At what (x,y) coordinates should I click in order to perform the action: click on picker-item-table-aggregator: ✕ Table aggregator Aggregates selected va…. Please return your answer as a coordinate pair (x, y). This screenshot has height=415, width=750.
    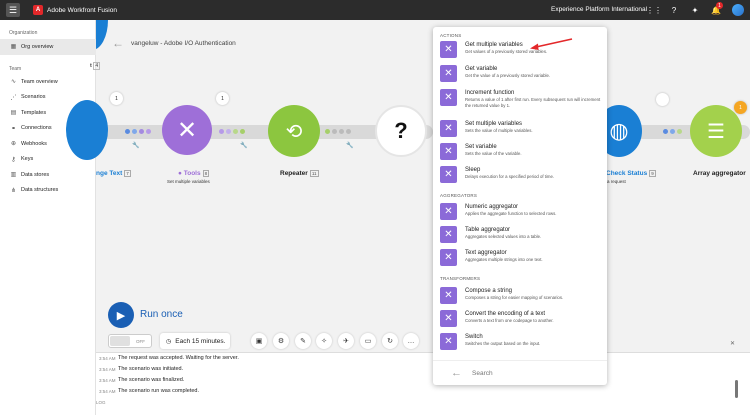
    Looking at the image, I should click on (520, 237).